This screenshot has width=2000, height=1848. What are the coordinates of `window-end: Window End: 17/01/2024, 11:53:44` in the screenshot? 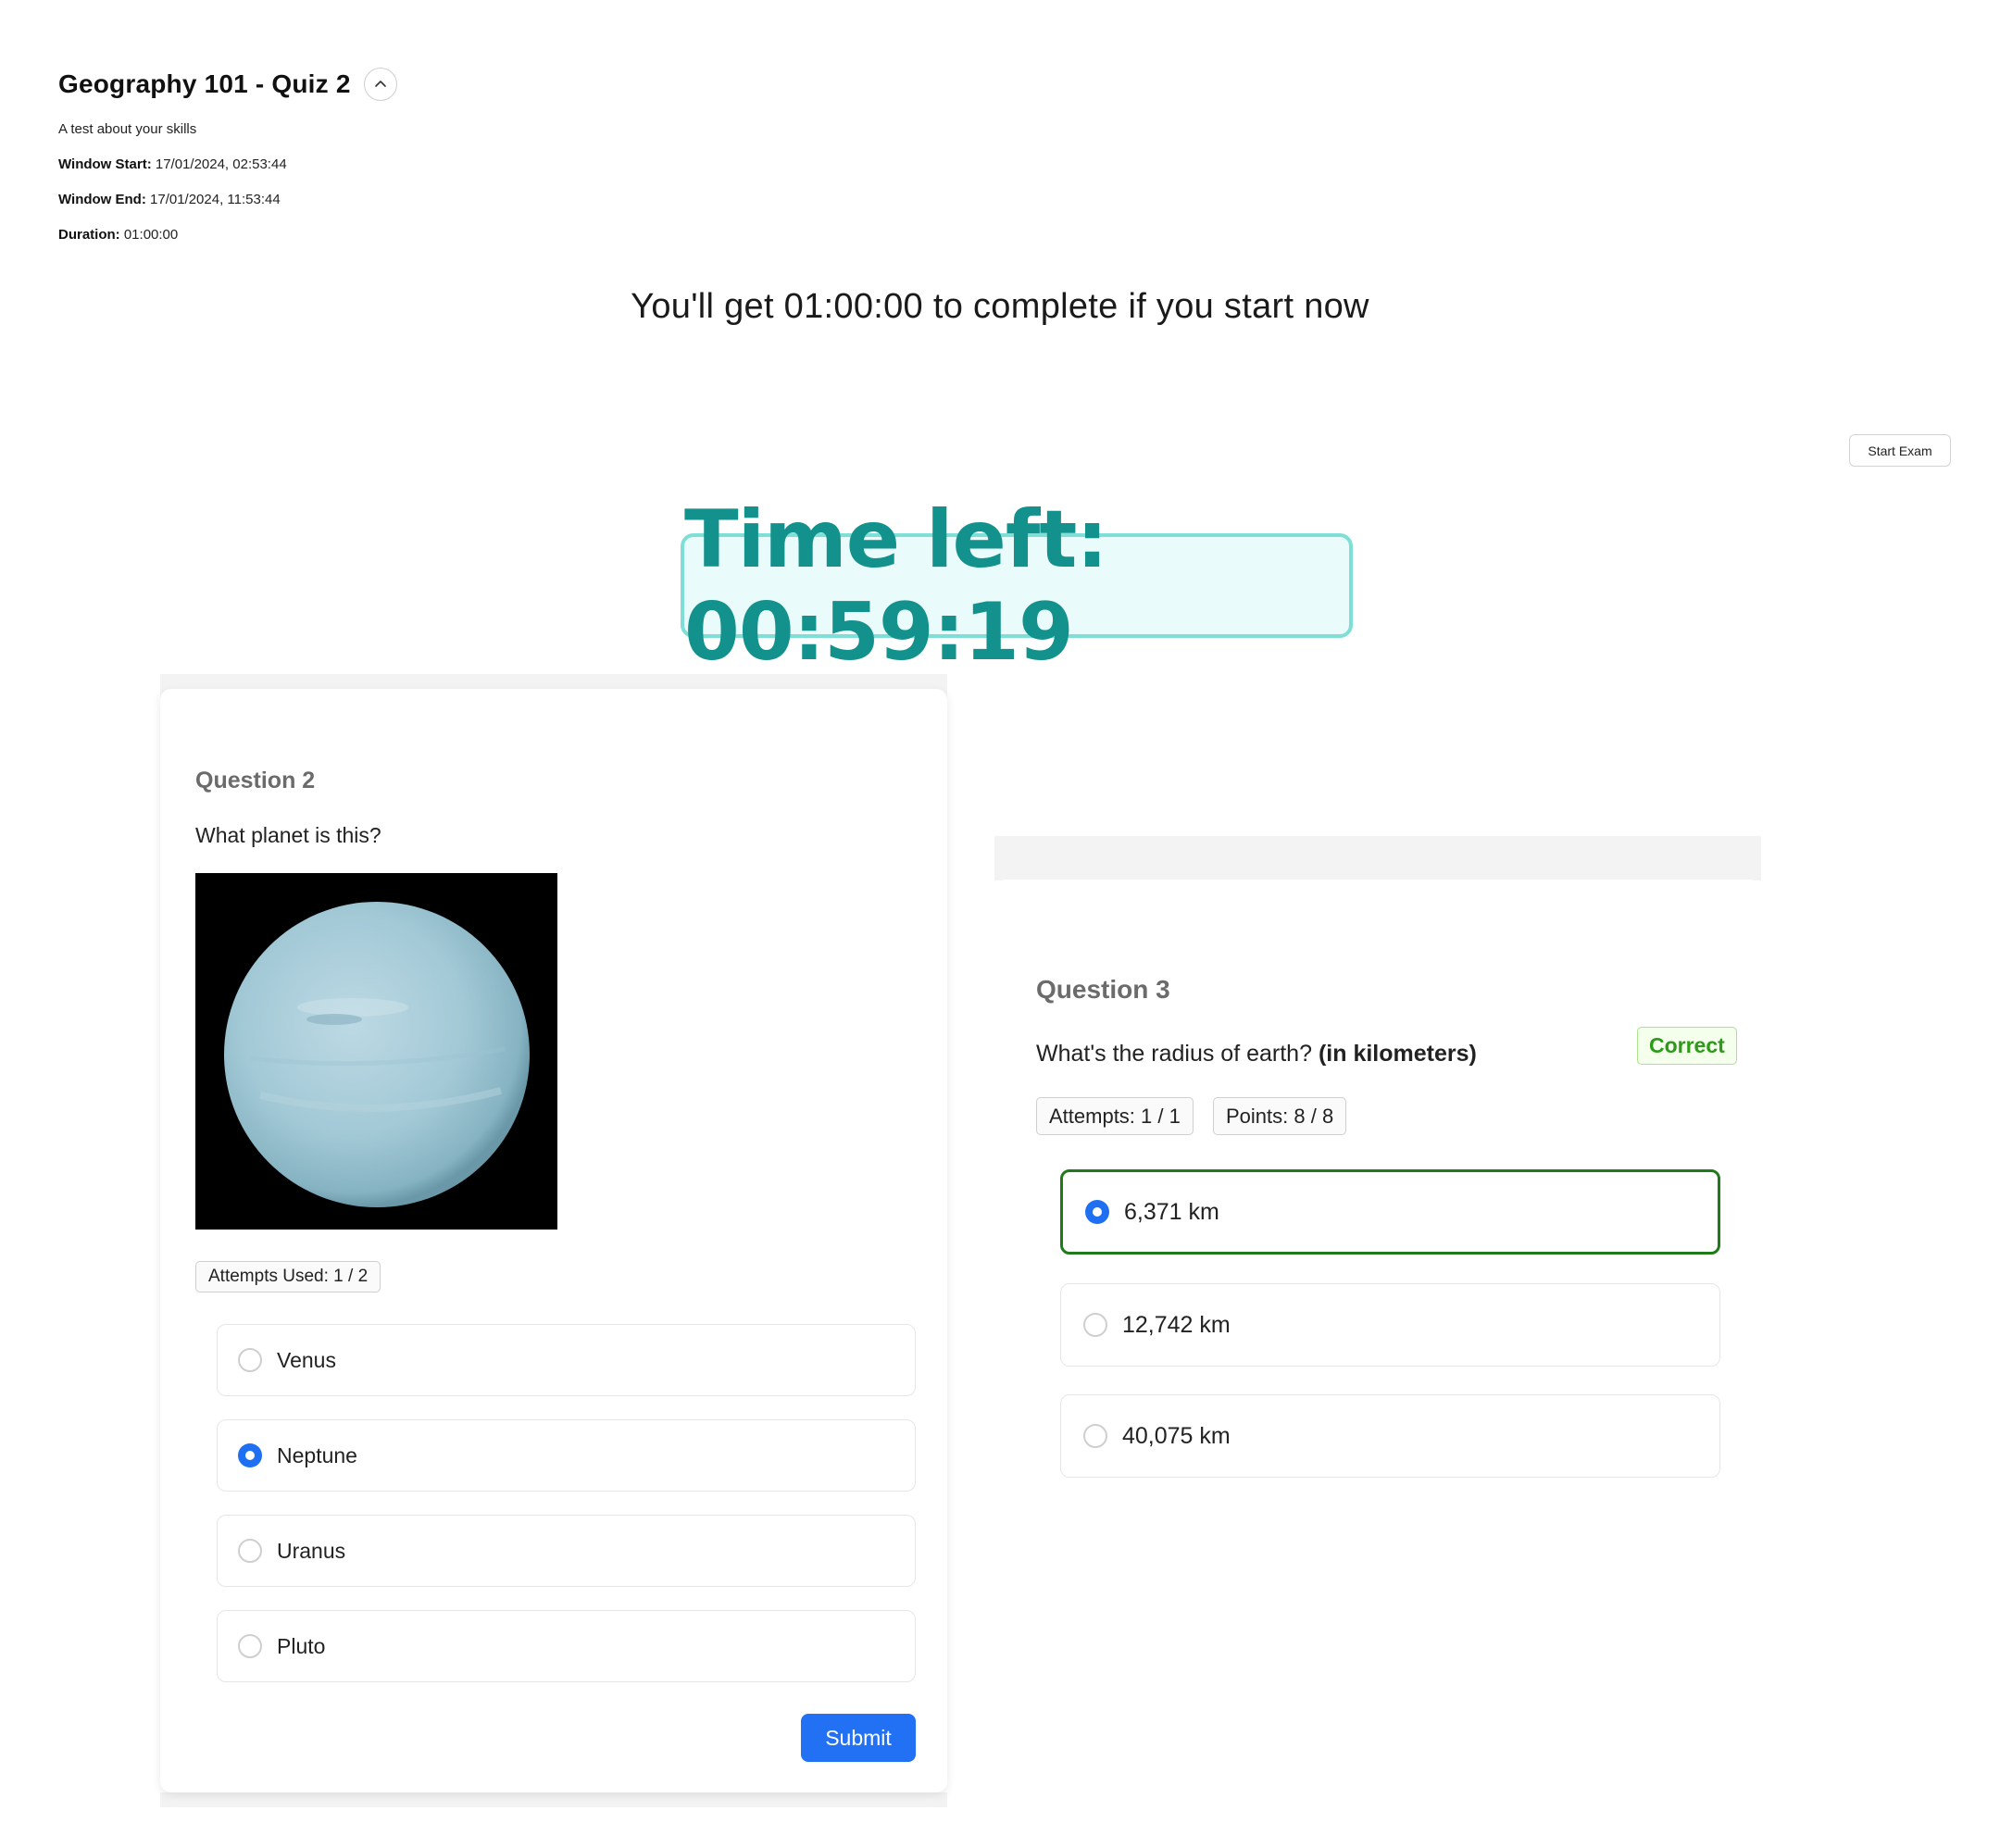 It's located at (169, 199).